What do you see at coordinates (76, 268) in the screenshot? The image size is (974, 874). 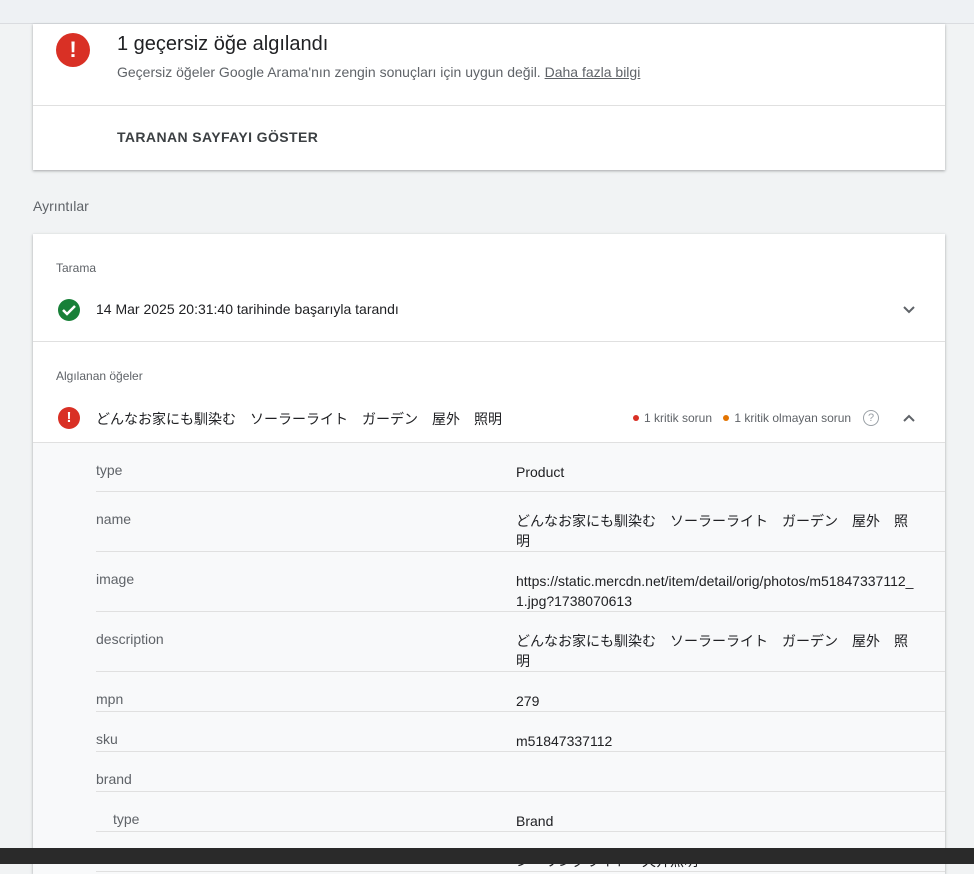 I see `crawl-header: Tarama` at bounding box center [76, 268].